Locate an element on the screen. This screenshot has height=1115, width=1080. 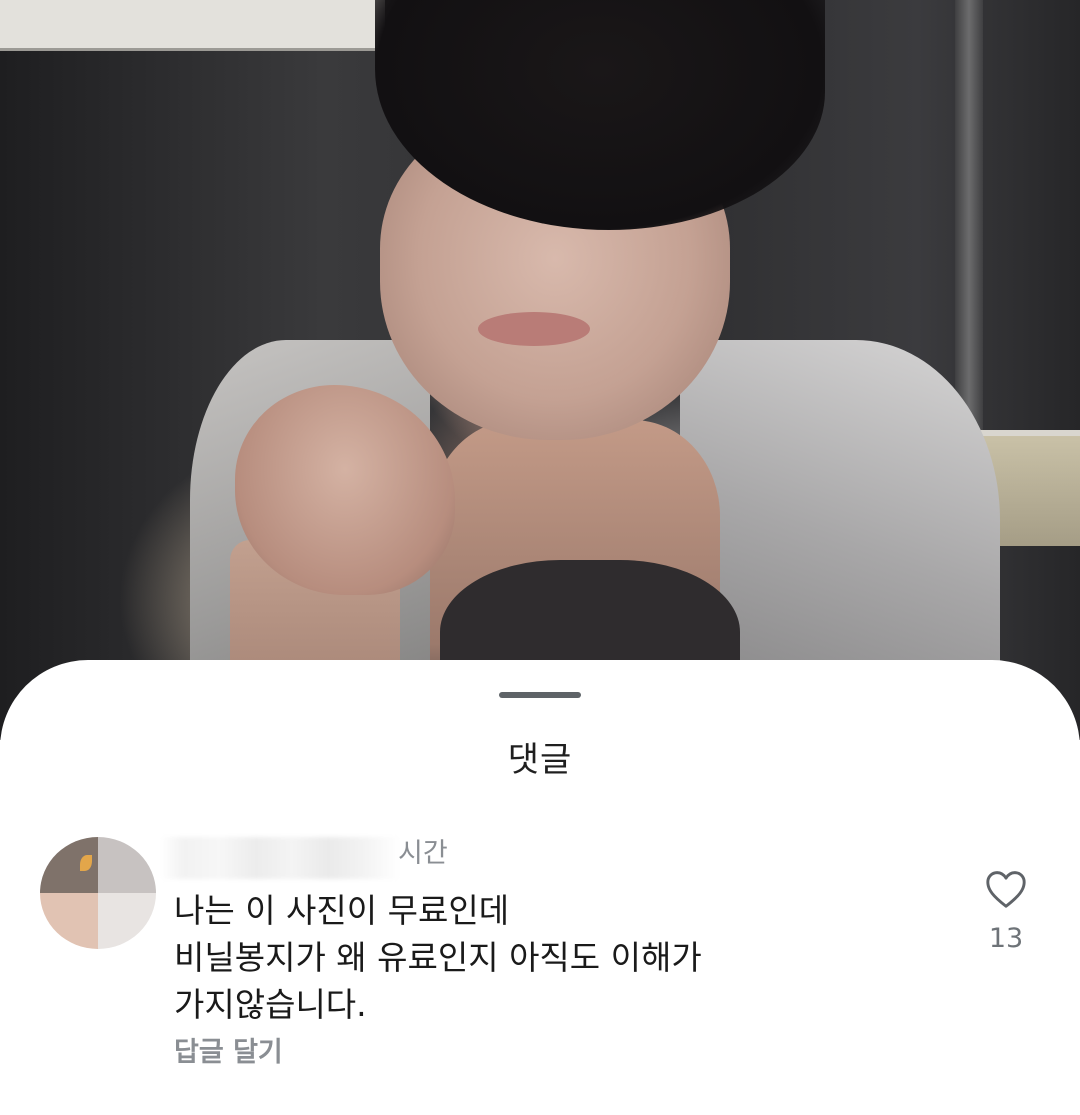
avatar is located at coordinates (98, 893).